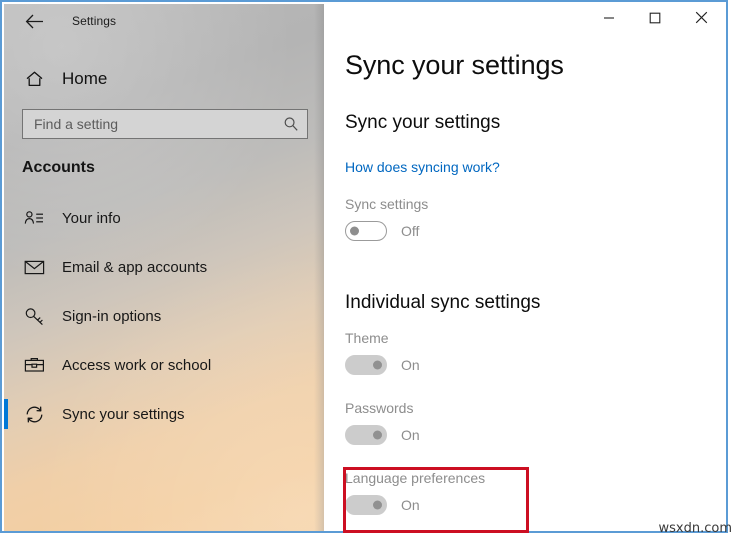  What do you see at coordinates (366, 231) in the screenshot?
I see `sync-settings-toggle` at bounding box center [366, 231].